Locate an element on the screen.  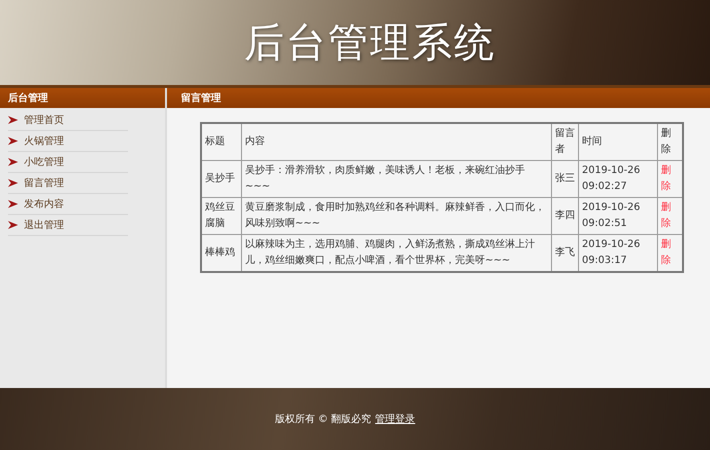
column-header: 标题 is located at coordinates (221, 141).